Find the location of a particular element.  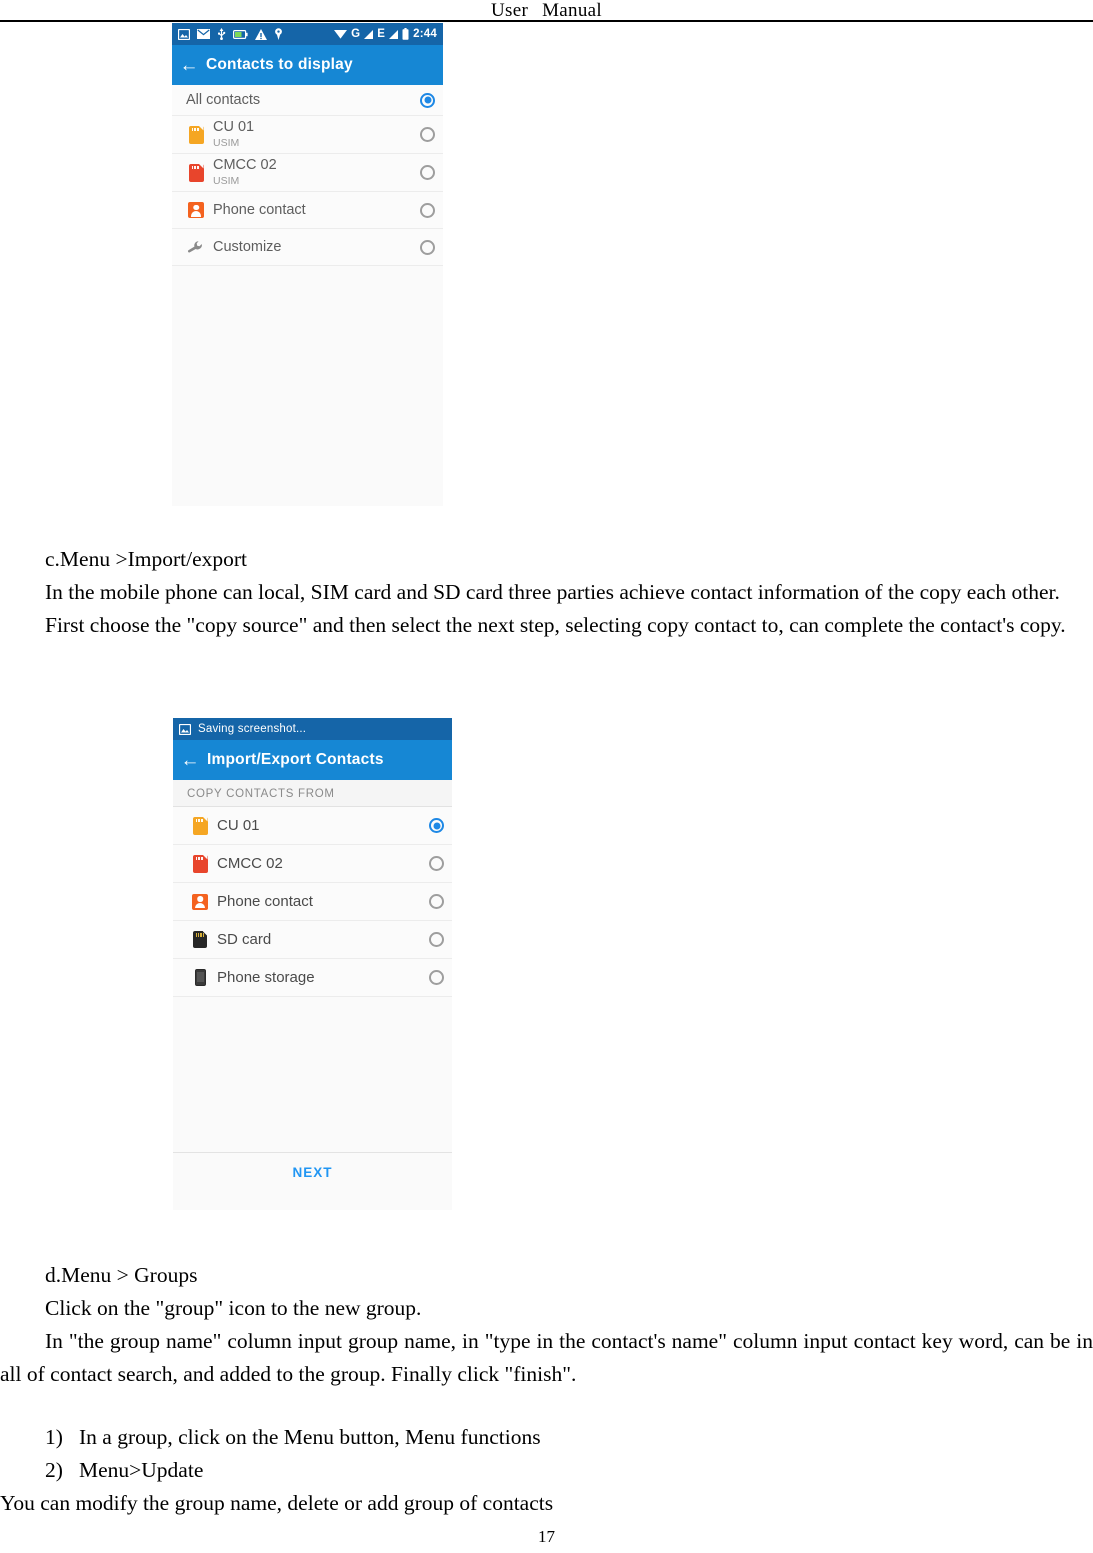

battery-icon is located at coordinates (405, 34).